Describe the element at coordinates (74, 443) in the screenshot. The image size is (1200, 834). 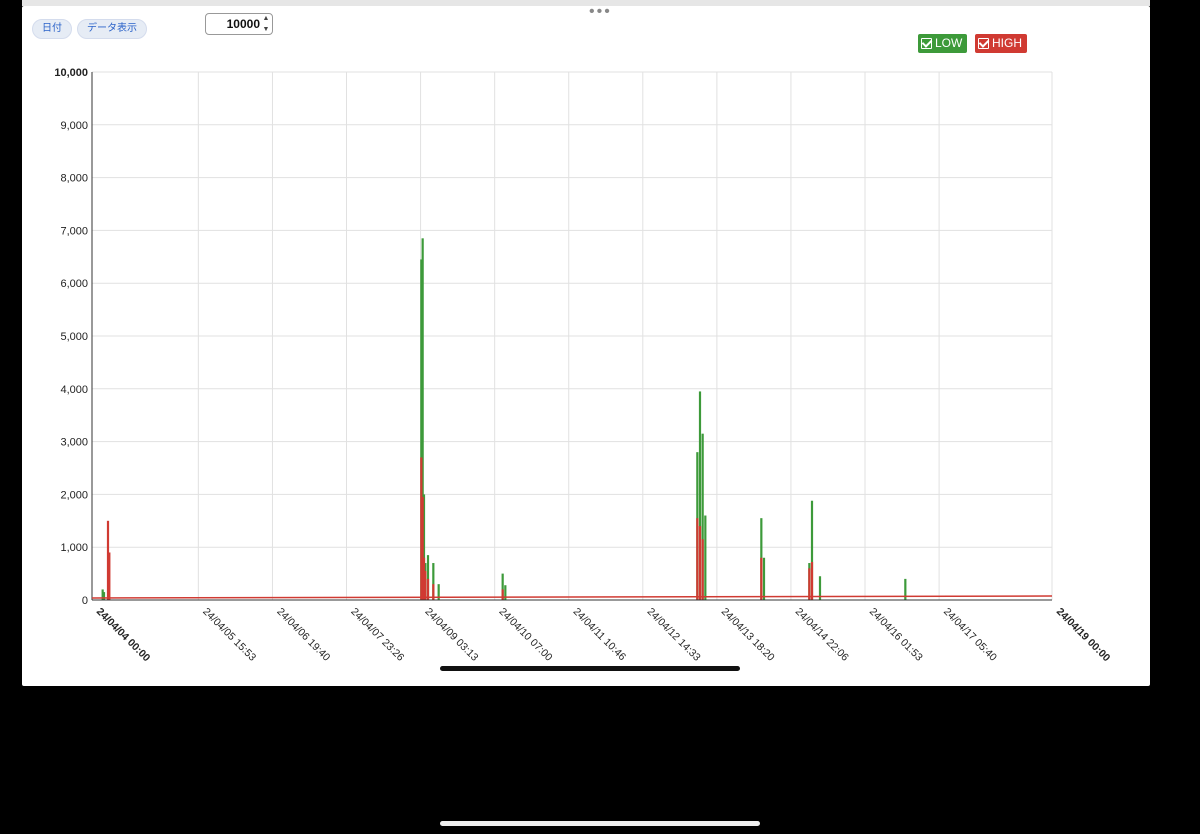
I see `y-tick-label: 3,000` at that location.